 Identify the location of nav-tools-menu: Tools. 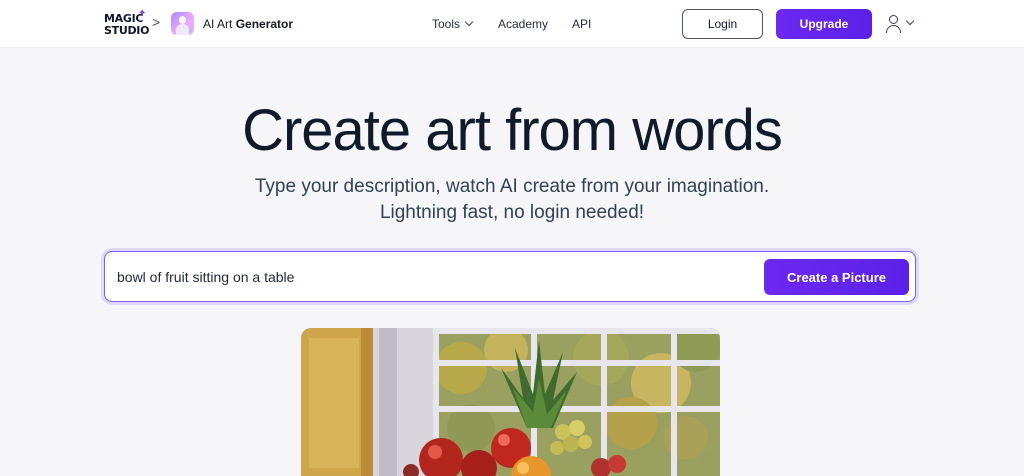
(453, 24).